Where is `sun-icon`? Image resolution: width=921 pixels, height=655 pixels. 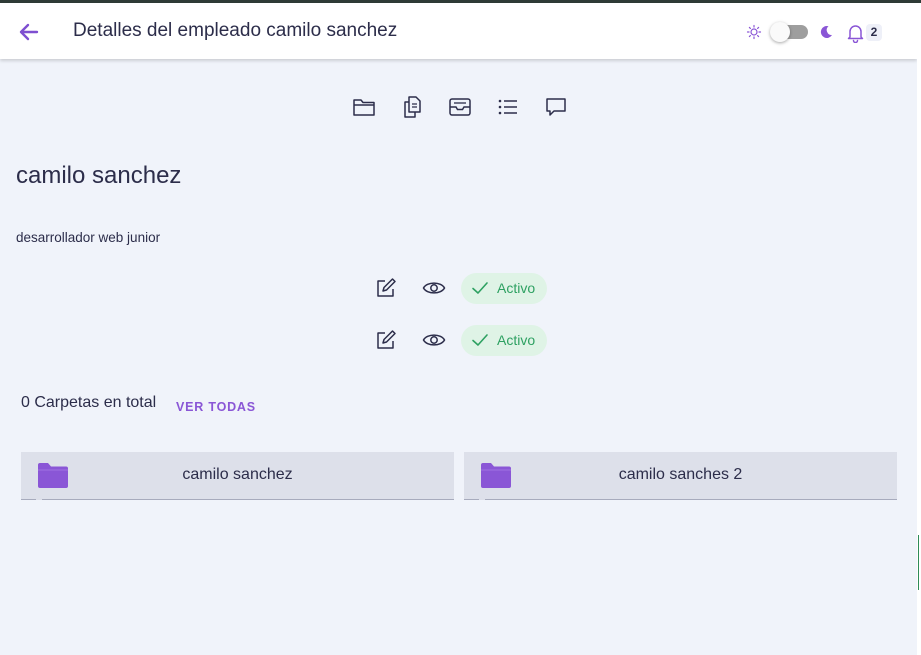
sun-icon is located at coordinates (754, 32).